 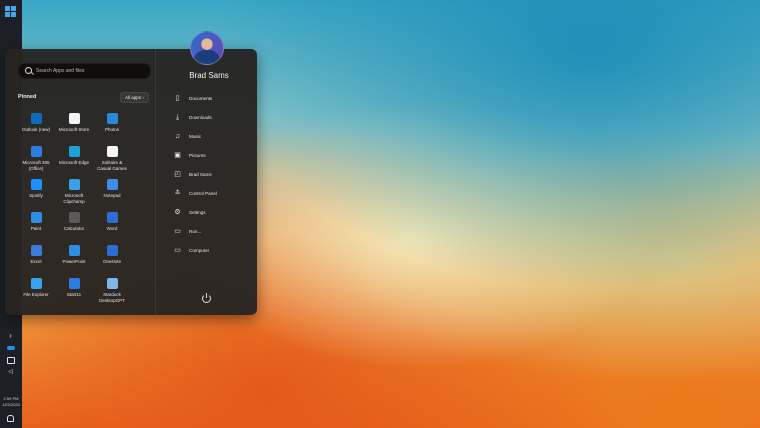 I want to click on pinned-app: Paint, so click(x=36, y=222).